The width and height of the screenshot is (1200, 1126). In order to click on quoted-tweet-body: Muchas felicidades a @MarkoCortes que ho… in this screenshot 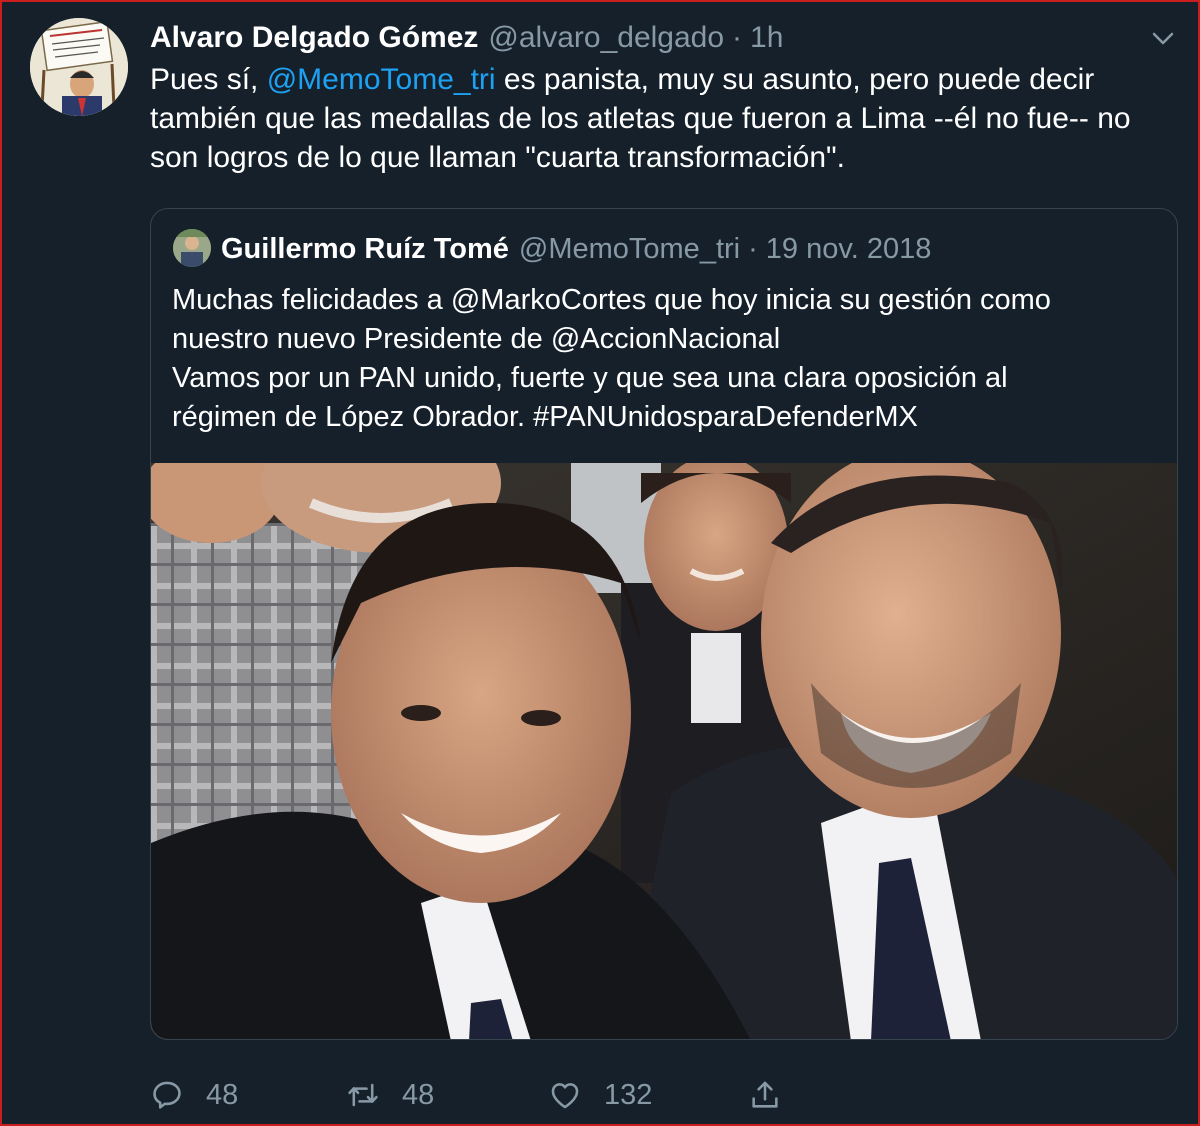, I will do `click(667, 359)`.